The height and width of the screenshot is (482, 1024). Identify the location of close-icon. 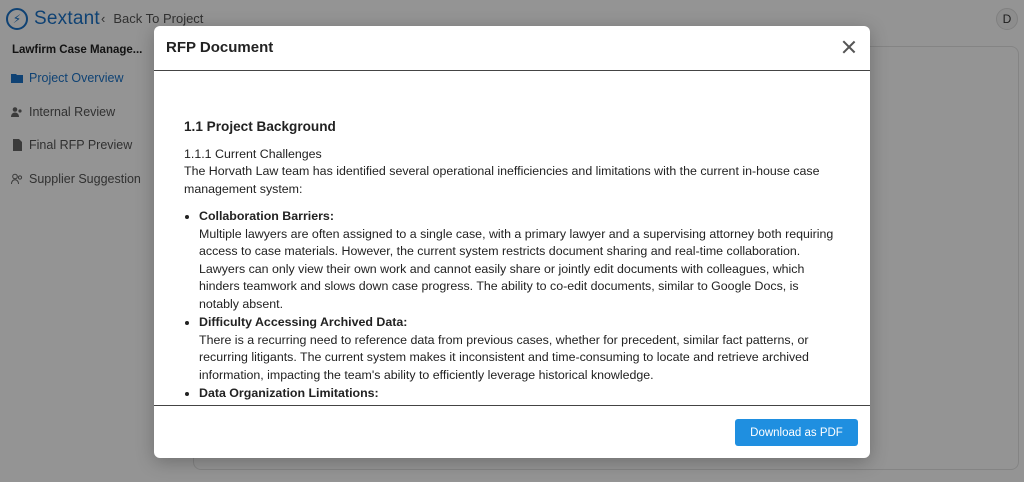
(849, 47).